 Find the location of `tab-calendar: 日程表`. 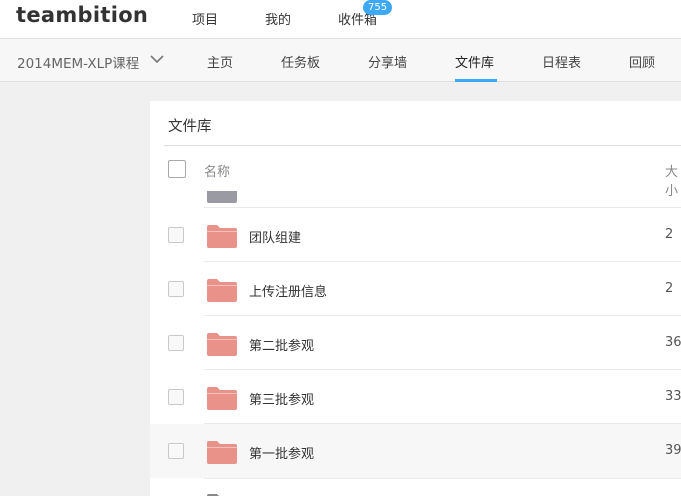

tab-calendar: 日程表 is located at coordinates (561, 61).